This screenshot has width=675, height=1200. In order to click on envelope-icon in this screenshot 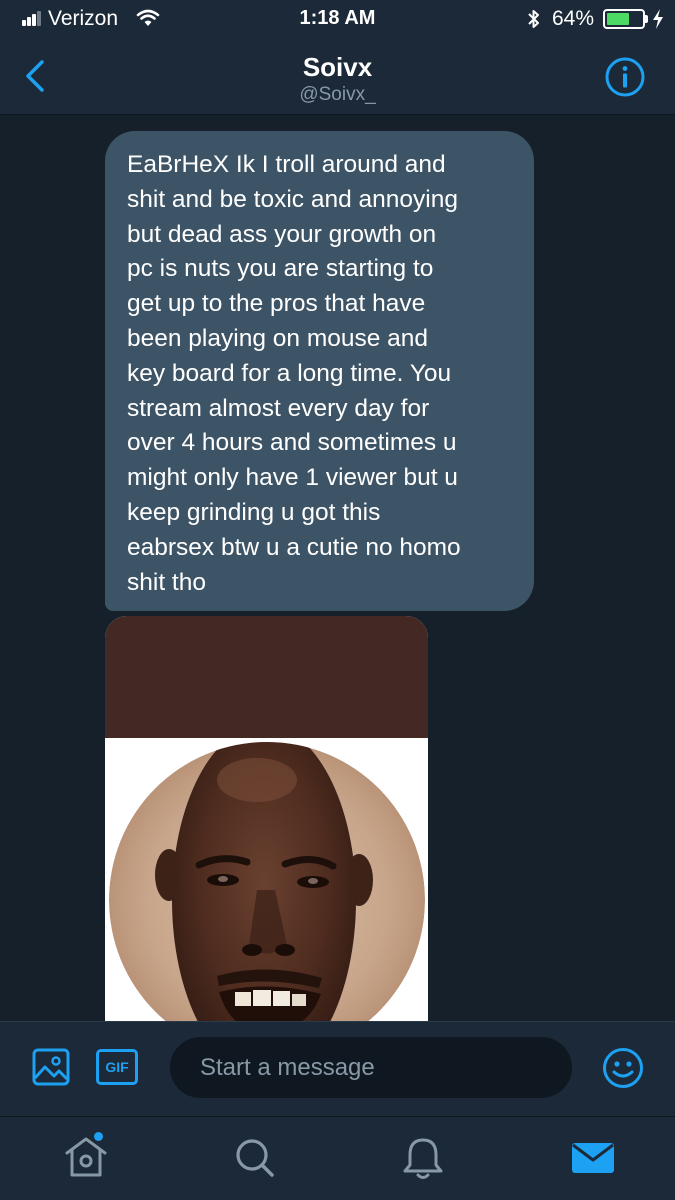, I will do `click(593, 1158)`.